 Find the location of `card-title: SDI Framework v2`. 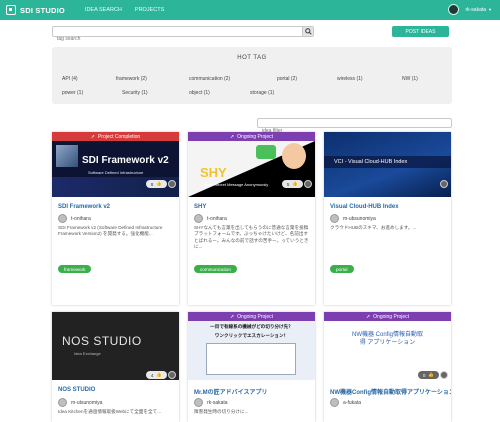

card-title: SDI Framework v2 is located at coordinates (84, 207).